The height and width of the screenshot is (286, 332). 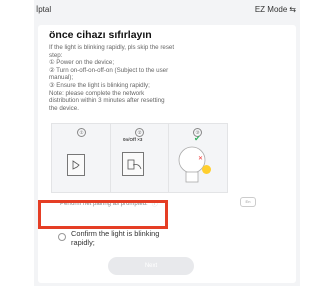 I want to click on language-toggle: En, so click(x=248, y=202).